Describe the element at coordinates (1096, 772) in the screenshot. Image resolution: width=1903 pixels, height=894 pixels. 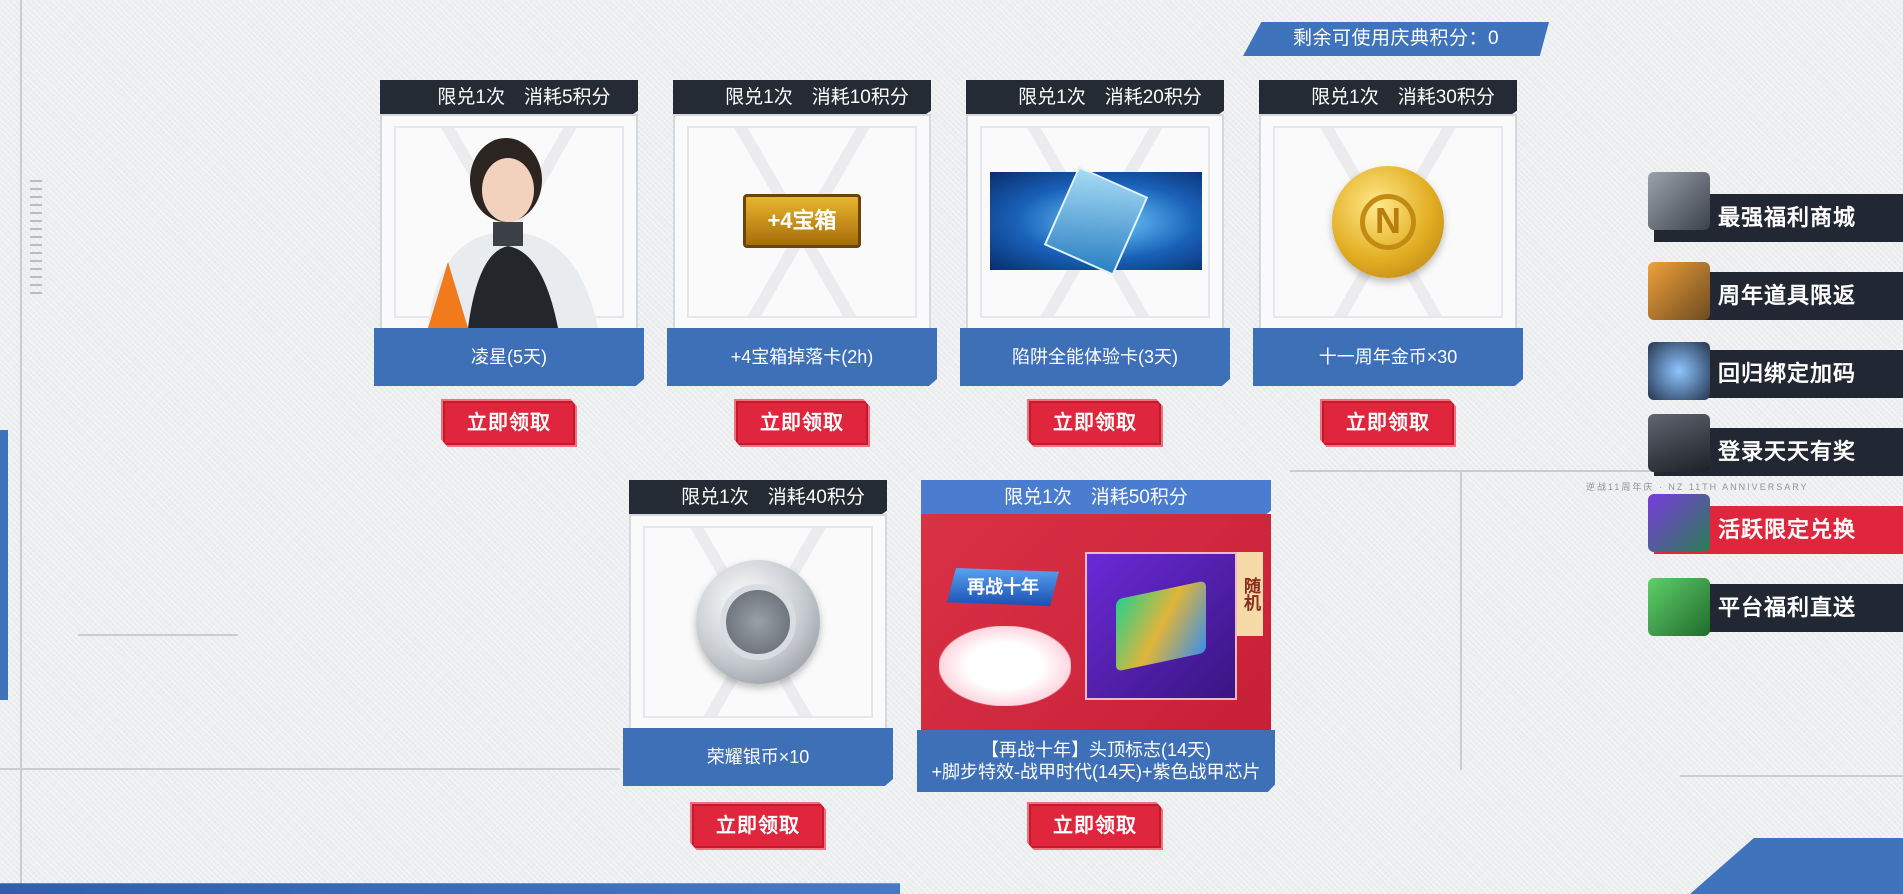
I see `item-name-line2: +脚步特效-战甲时代(14天)+紫色战甲芯片` at that location.